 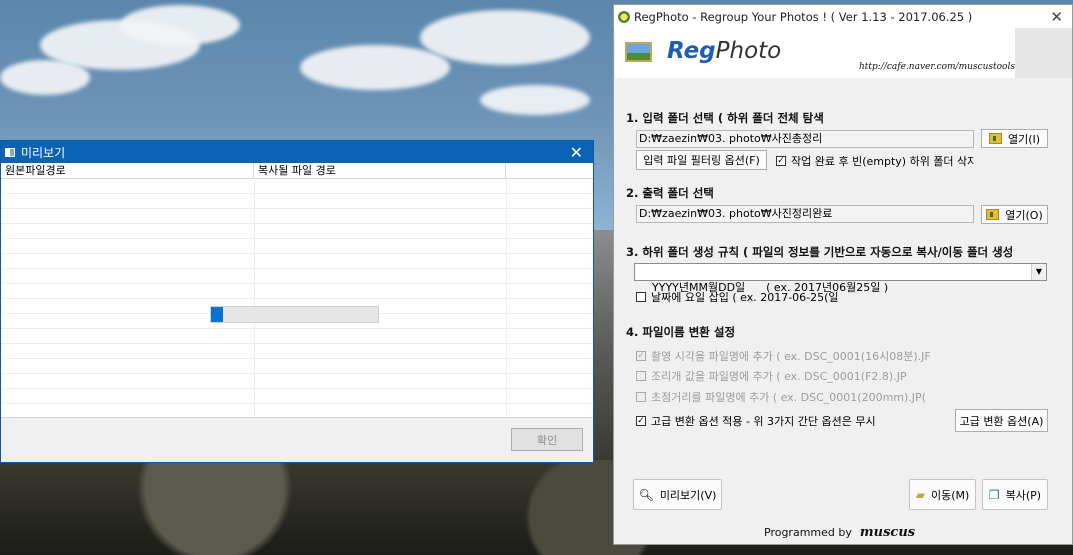 I want to click on logo-reg: Reg, so click(x=691, y=51).